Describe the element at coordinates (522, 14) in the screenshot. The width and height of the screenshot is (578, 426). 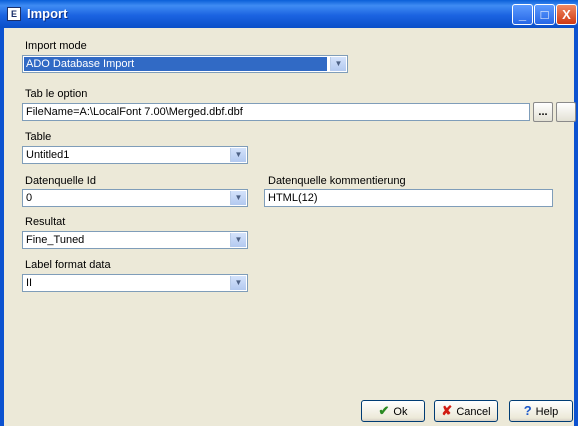
I see `minimize-button: _` at that location.